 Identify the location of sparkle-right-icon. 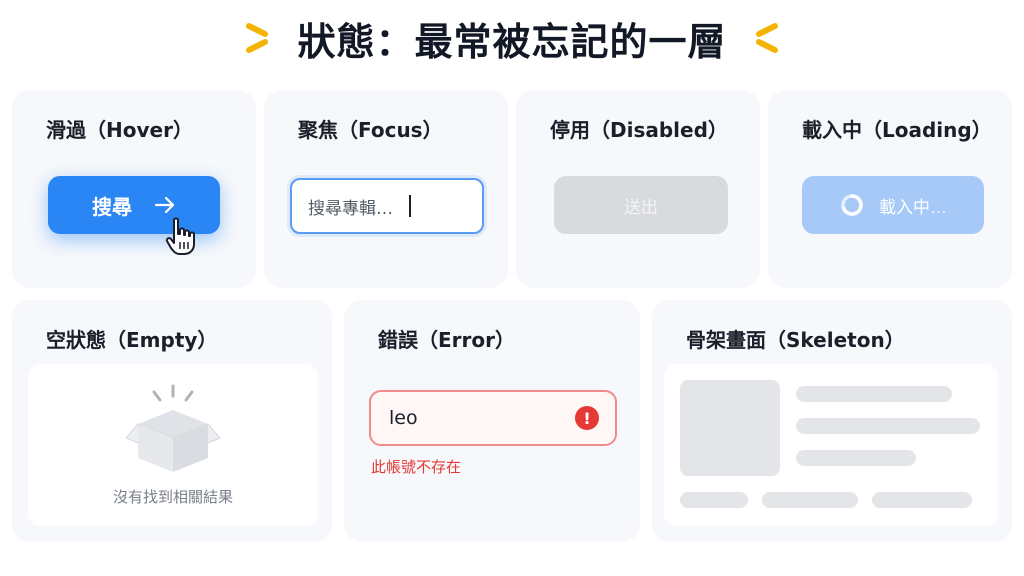
(766, 38).